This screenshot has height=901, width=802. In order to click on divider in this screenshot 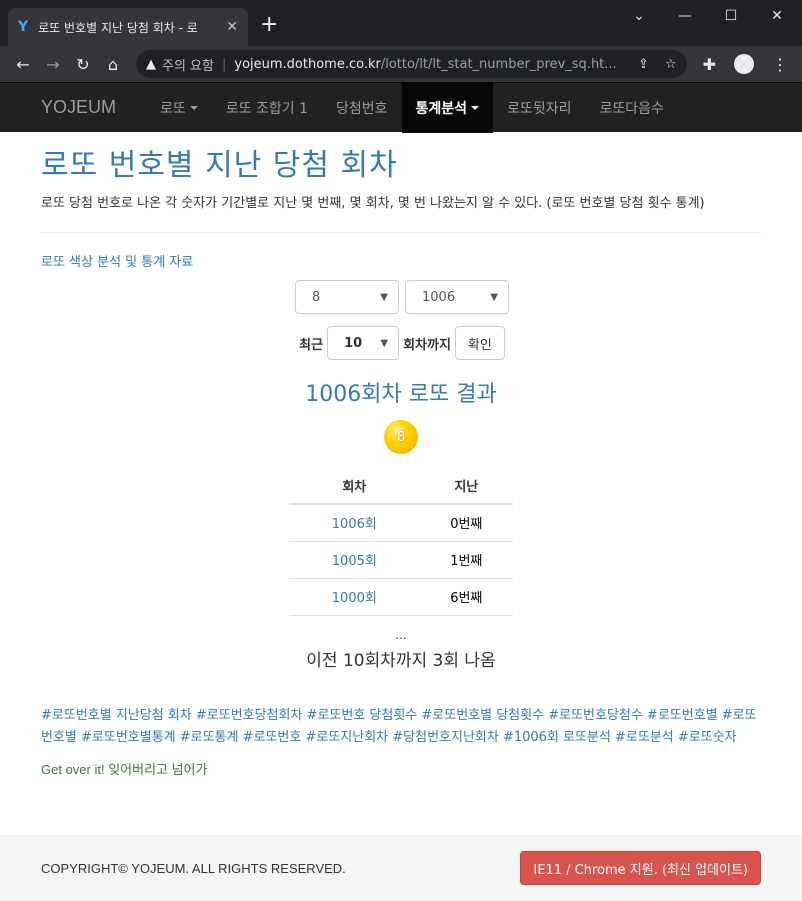, I will do `click(401, 232)`.